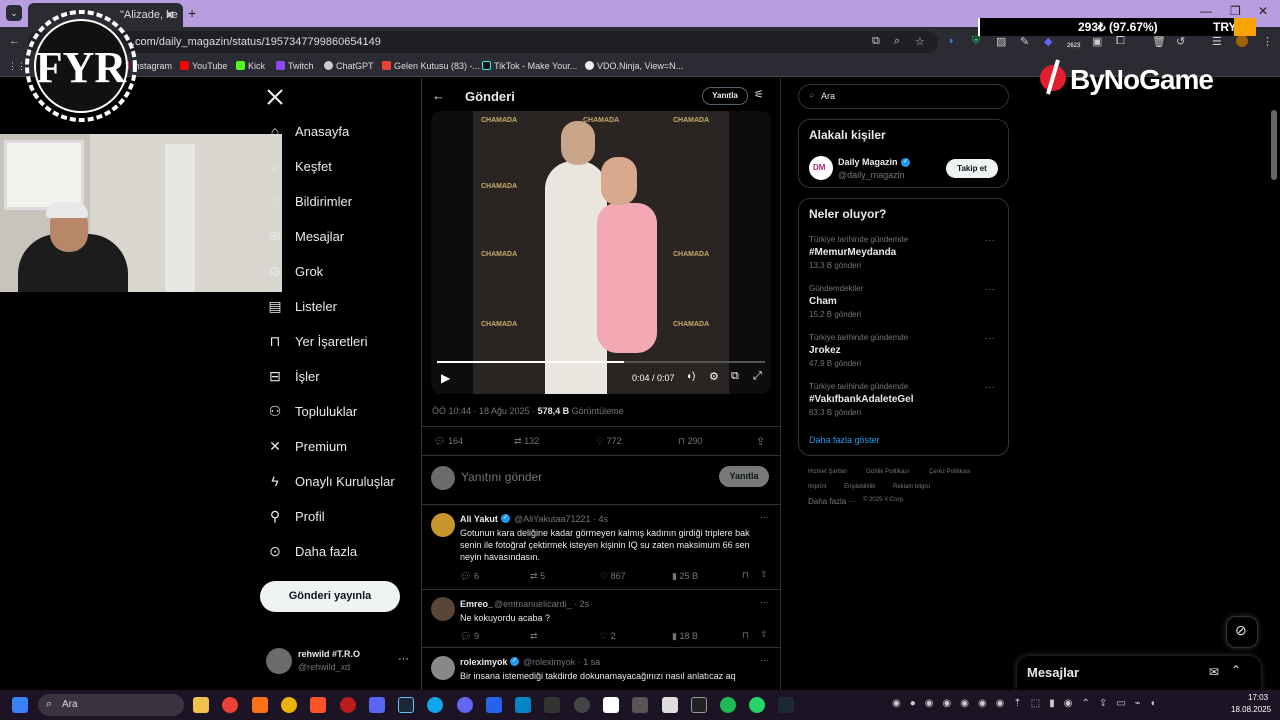 This screenshot has width=1280, height=720. I want to click on like-action: ♡ 772, so click(609, 441).